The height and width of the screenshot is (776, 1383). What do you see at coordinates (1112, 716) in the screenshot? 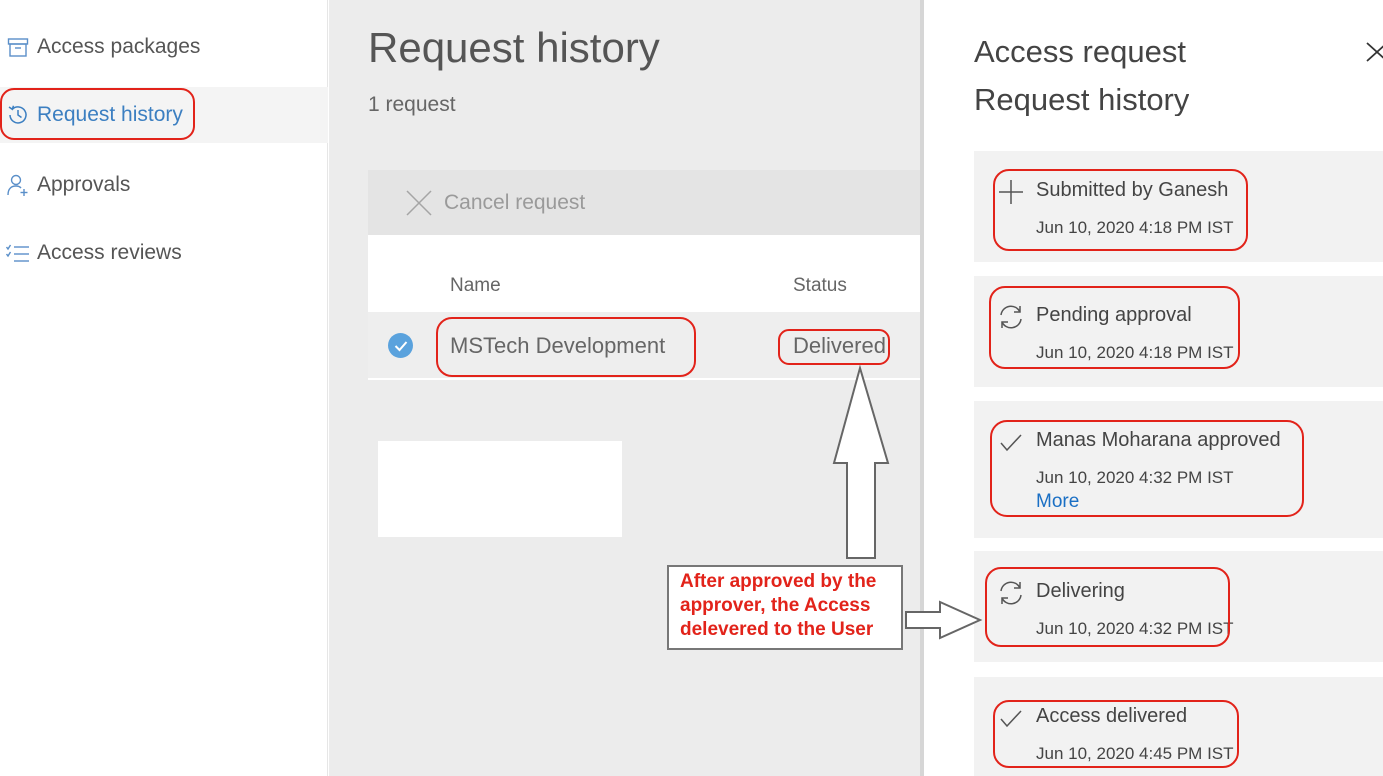
I see `event-title: Access delivered` at bounding box center [1112, 716].